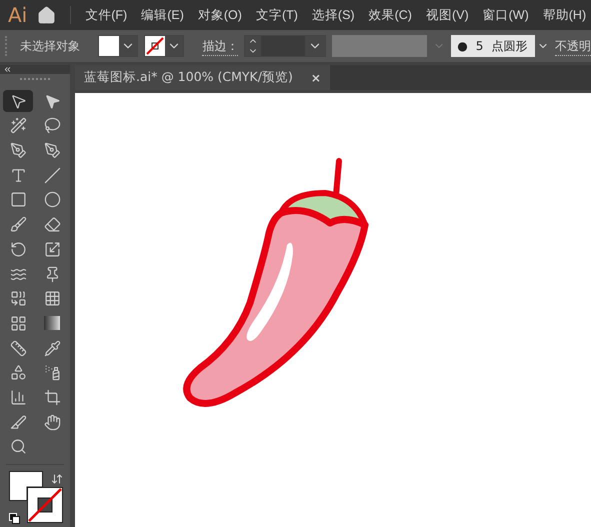  Describe the element at coordinates (18, 15) in the screenshot. I see `app-logo: Ai` at that location.